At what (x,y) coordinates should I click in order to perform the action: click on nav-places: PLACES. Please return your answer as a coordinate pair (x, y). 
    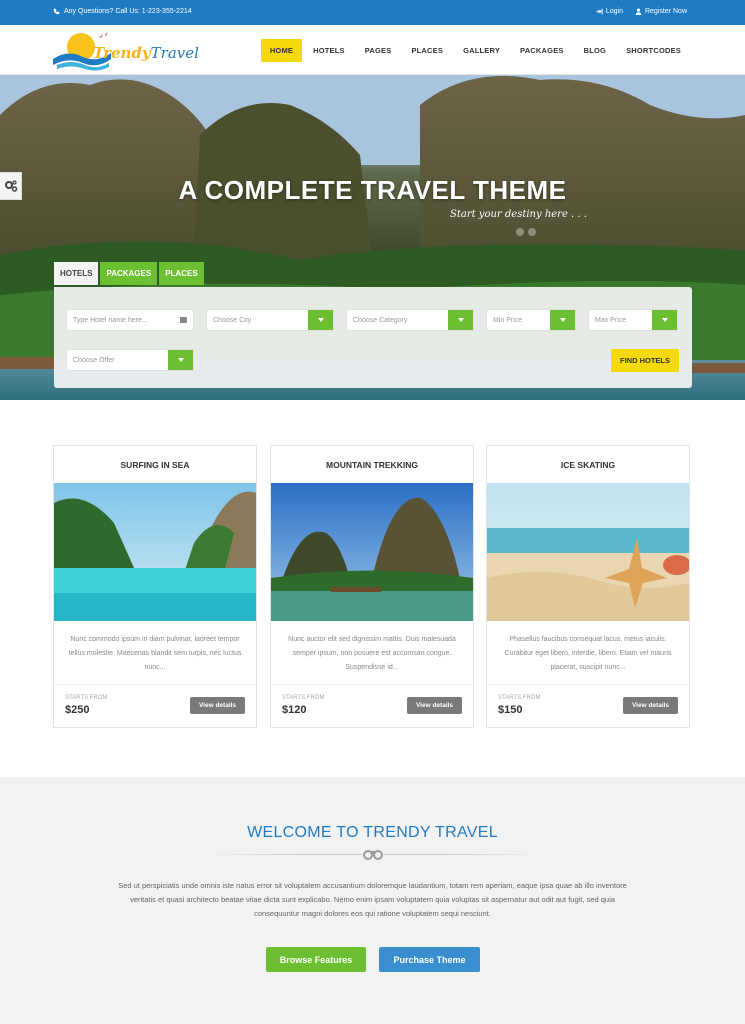
    Looking at the image, I should click on (427, 50).